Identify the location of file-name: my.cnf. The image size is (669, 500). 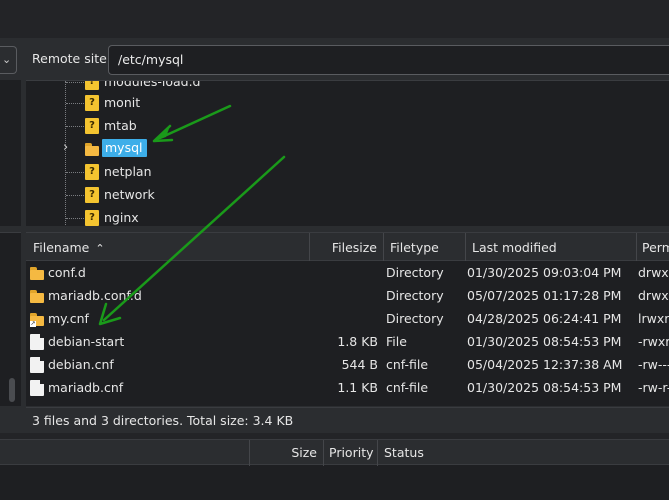
(68, 318).